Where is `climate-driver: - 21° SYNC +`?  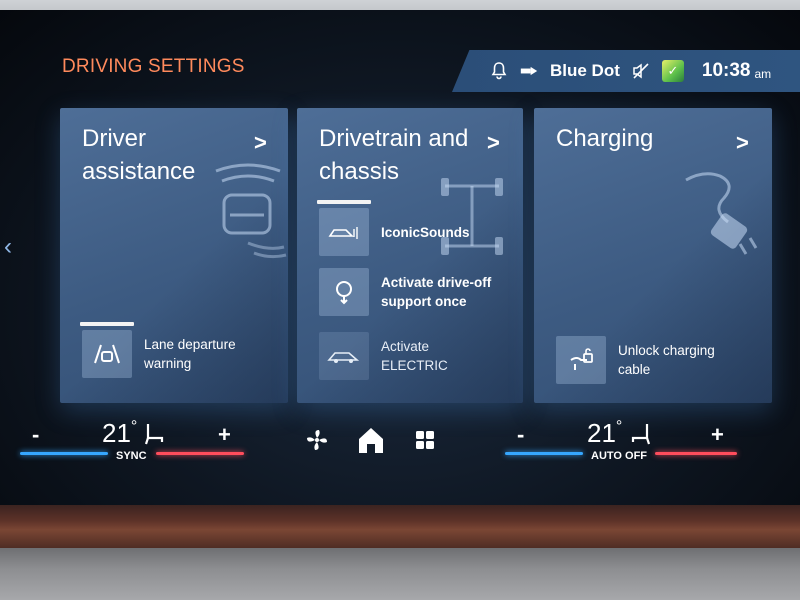
climate-driver: - 21° SYNC + is located at coordinates (132, 448).